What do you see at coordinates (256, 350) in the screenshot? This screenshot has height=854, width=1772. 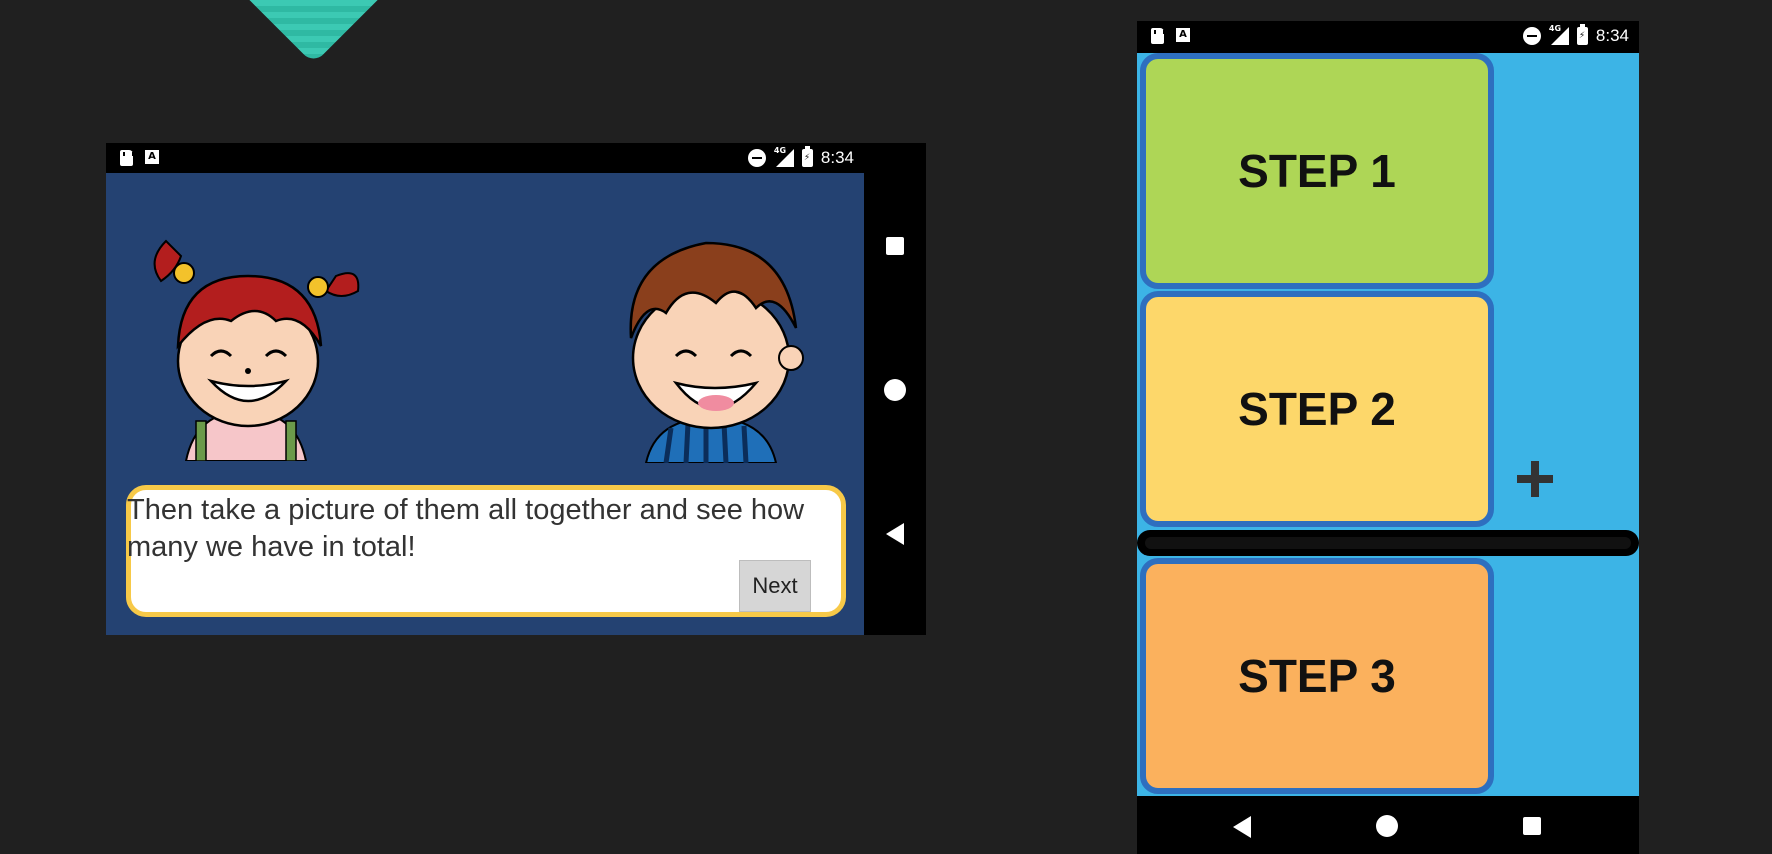 I see `girl-illustration` at bounding box center [256, 350].